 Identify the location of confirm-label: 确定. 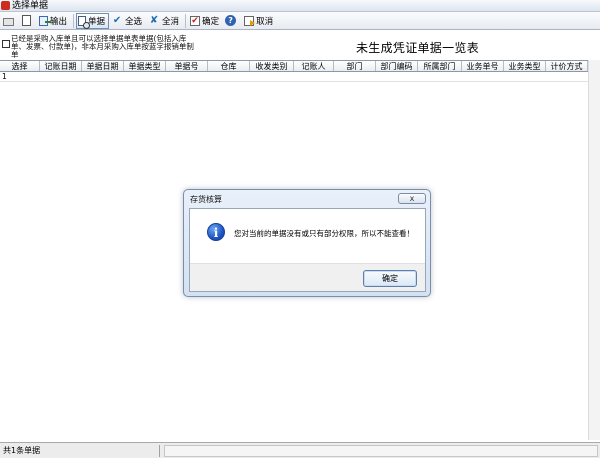
(211, 21).